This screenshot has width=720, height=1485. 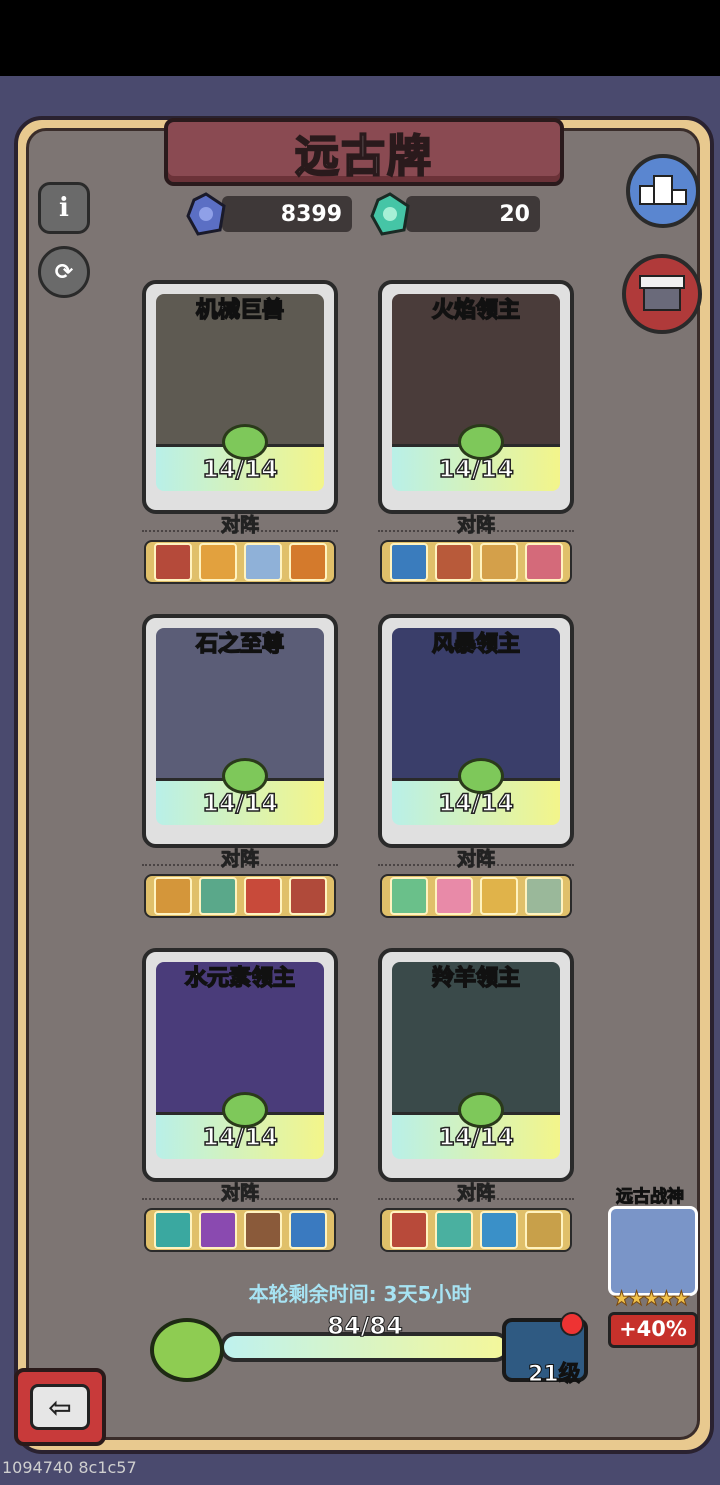 What do you see at coordinates (206, 214) in the screenshot?
I see `purple-gem-icon` at bounding box center [206, 214].